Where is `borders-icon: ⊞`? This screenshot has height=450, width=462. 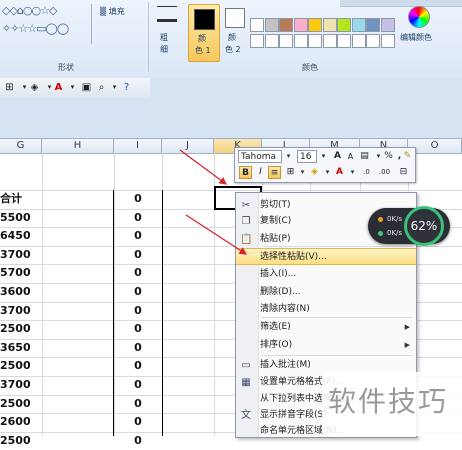 borders-icon: ⊞ is located at coordinates (9, 87).